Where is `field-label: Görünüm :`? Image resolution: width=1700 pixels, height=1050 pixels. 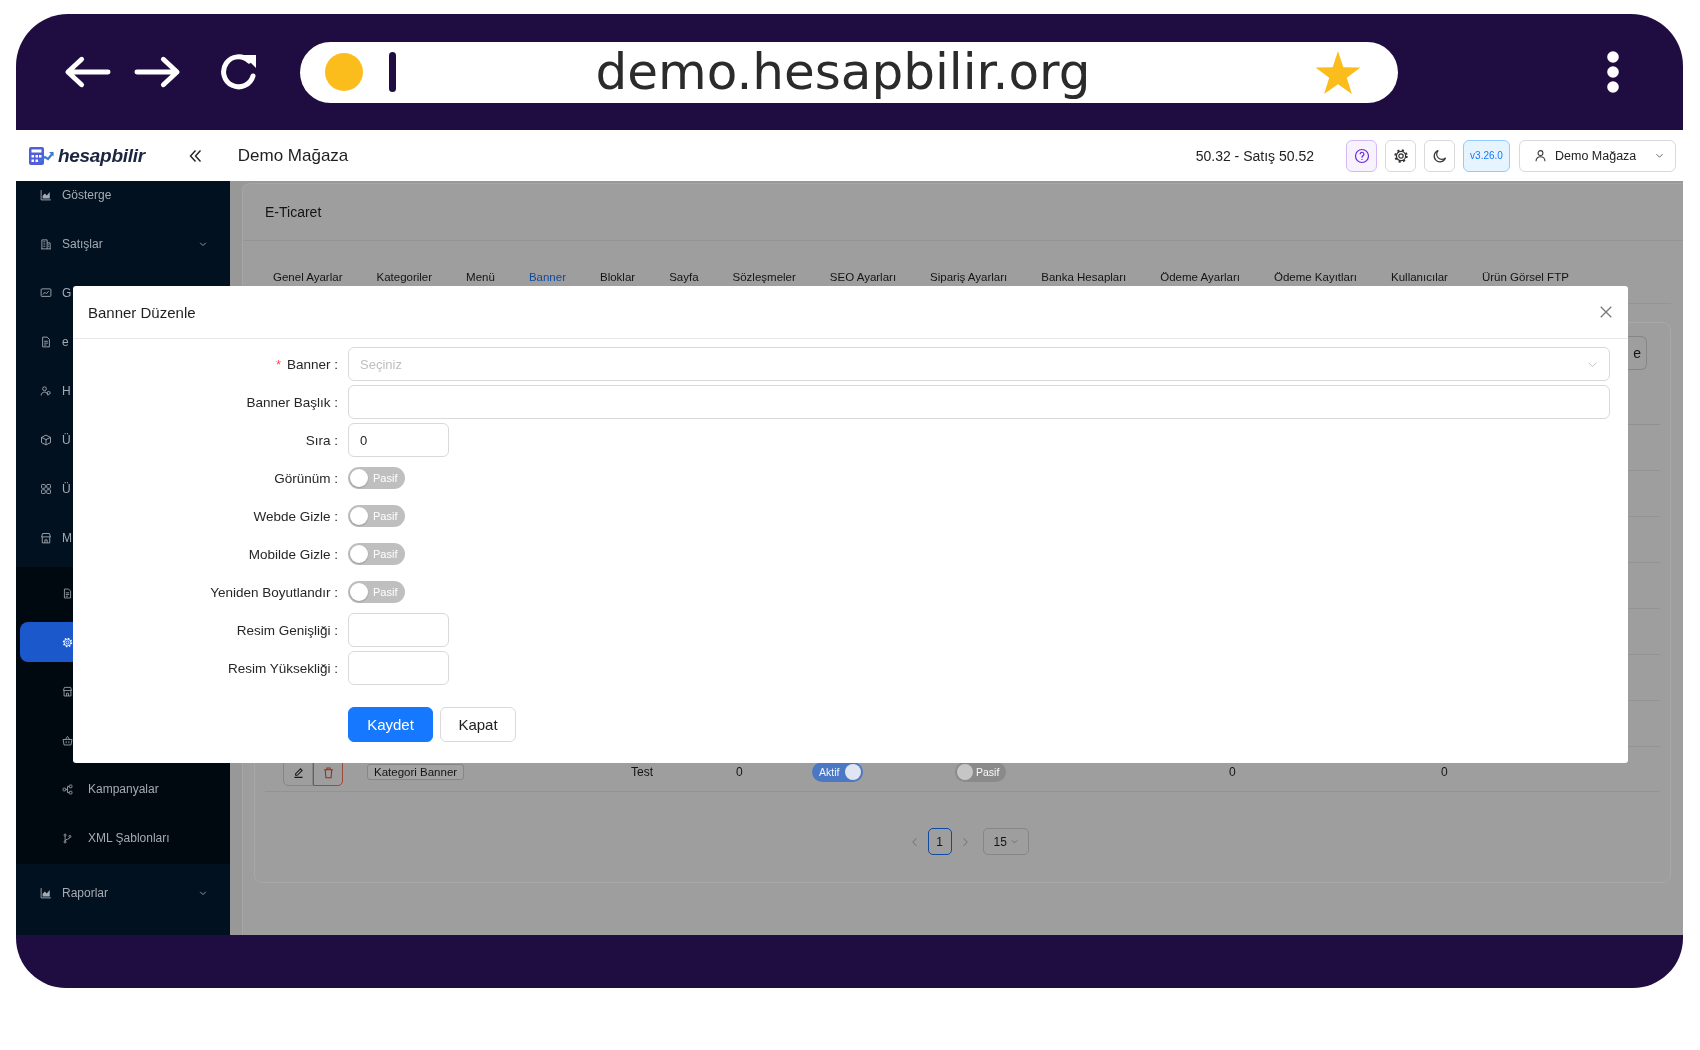
field-label: Görünüm : is located at coordinates (306, 478).